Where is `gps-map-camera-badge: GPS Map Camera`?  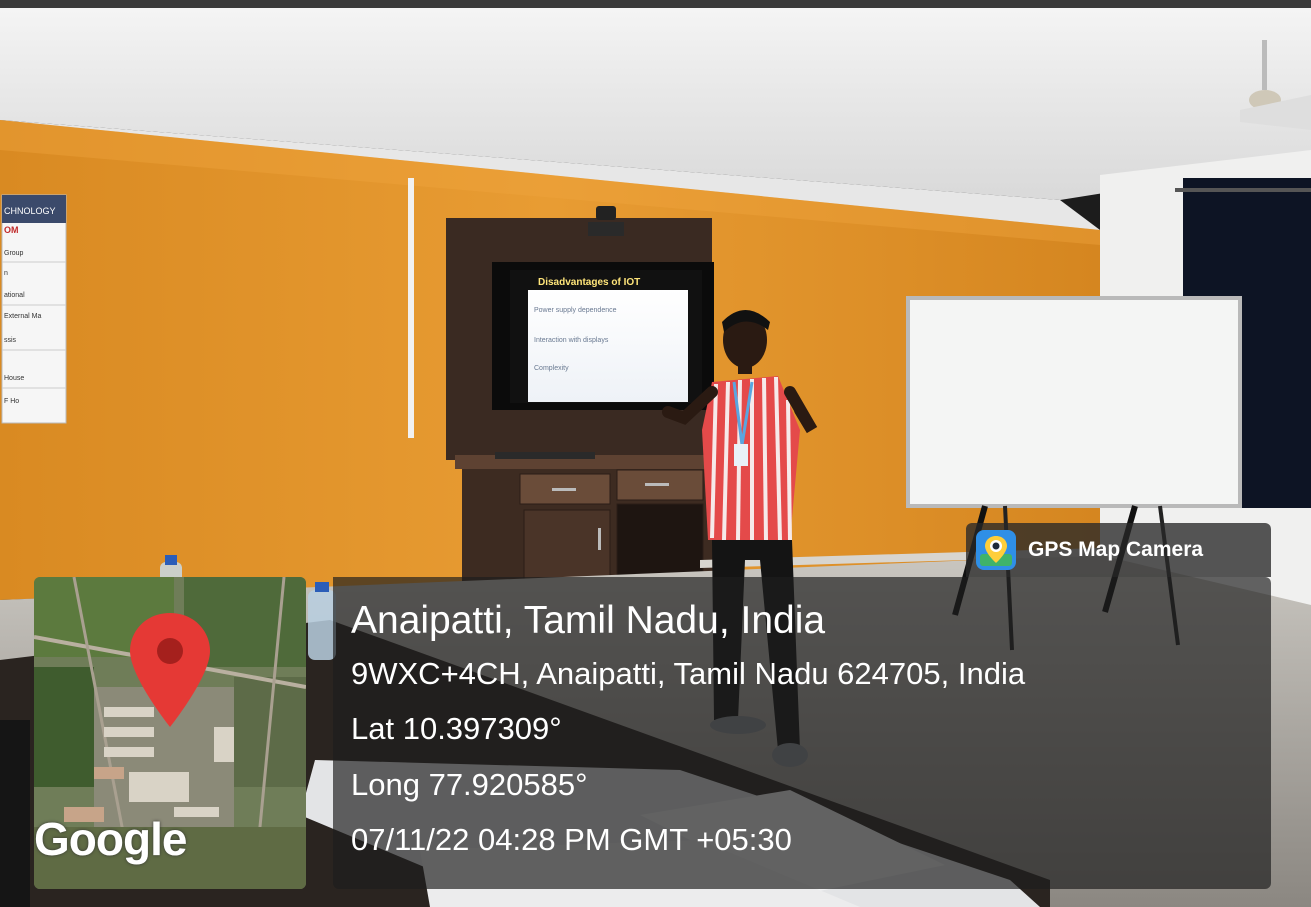
gps-map-camera-badge: GPS Map Camera is located at coordinates (1118, 550).